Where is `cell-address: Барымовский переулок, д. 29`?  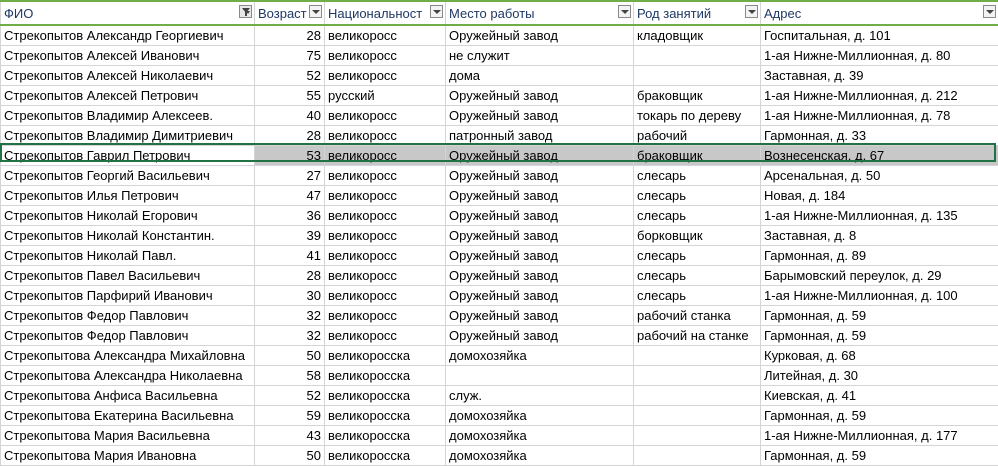 cell-address: Барымовский переулок, д. 29 is located at coordinates (879, 275).